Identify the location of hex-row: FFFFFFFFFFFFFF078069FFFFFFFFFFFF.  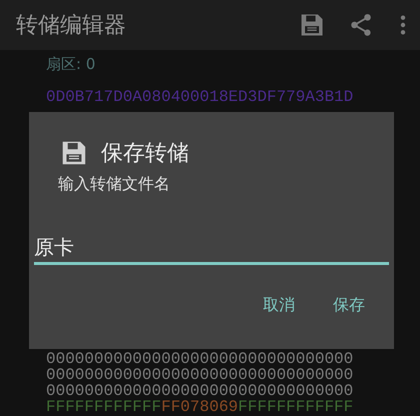
(200, 407).